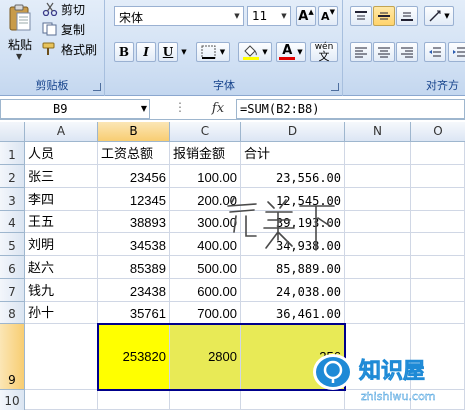  Describe the element at coordinates (61, 176) in the screenshot. I see `cell-a2: 张三` at that location.